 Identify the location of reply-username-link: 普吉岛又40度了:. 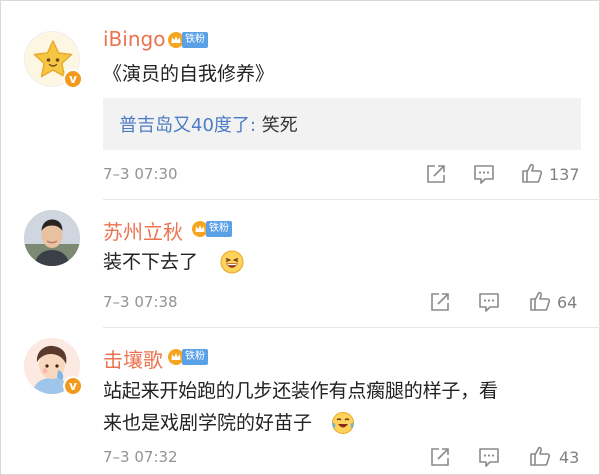
(187, 125).